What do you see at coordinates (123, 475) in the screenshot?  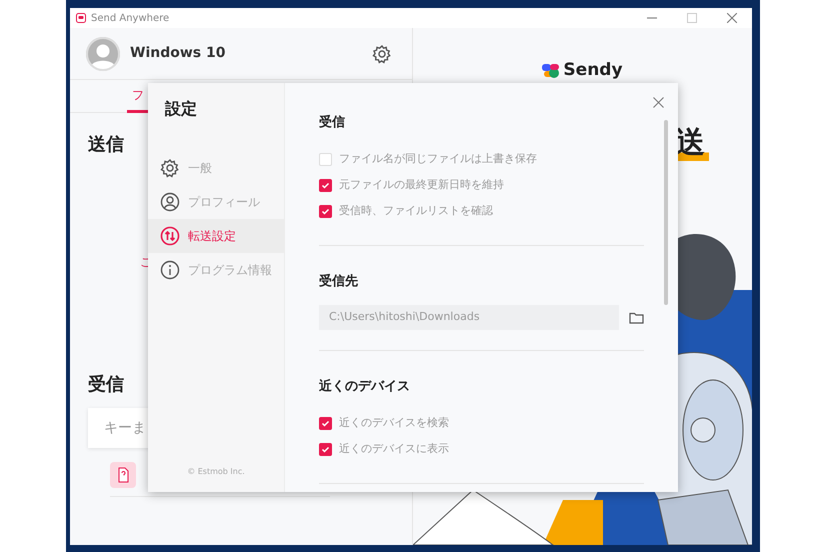 I see `file-icon` at bounding box center [123, 475].